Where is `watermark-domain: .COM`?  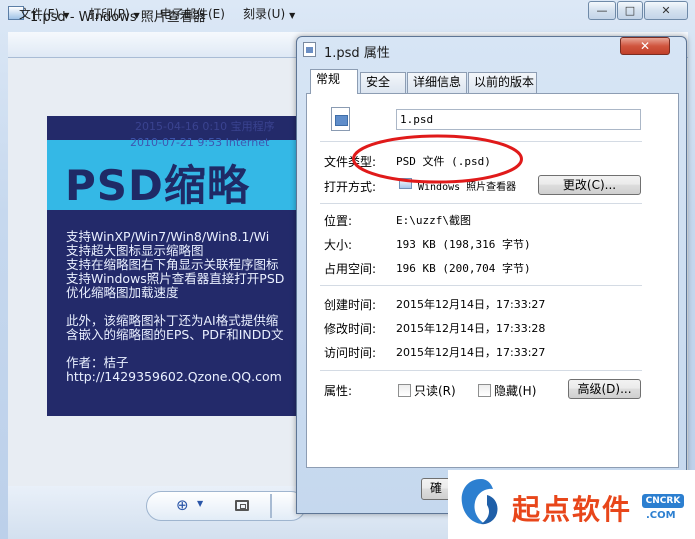 watermark-domain: .COM is located at coordinates (661, 515).